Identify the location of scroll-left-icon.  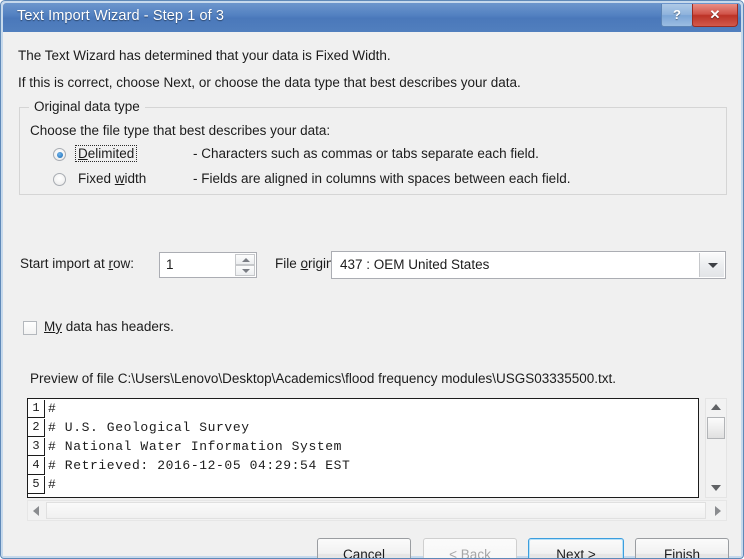
(36, 510).